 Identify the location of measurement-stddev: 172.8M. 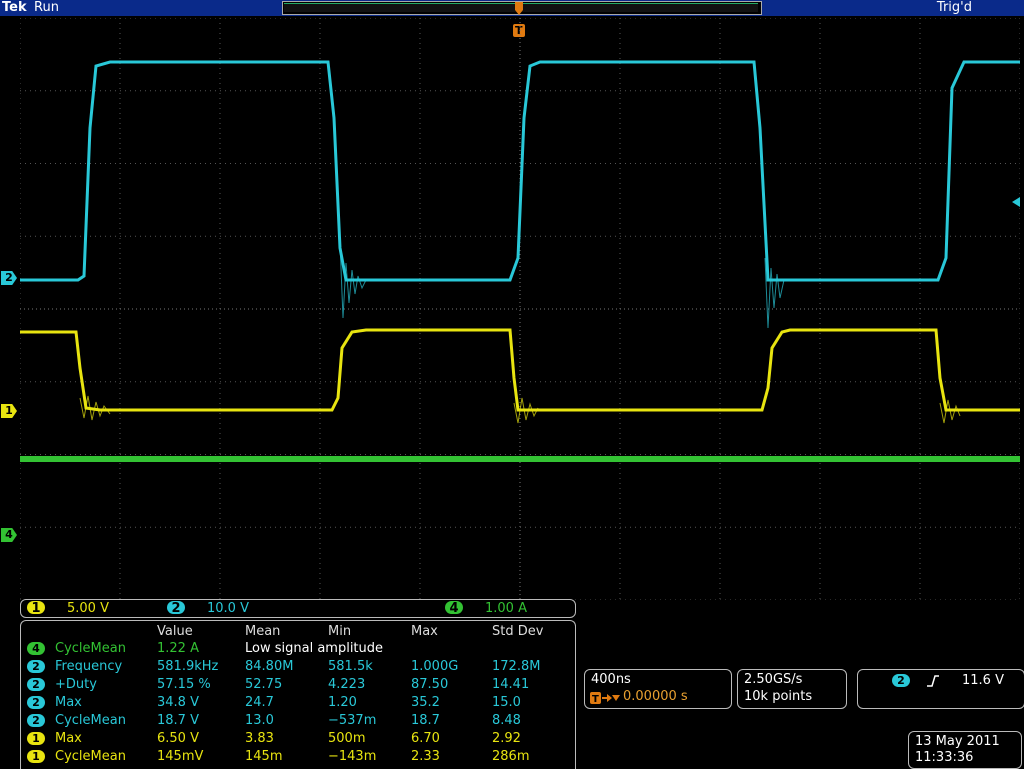
(516, 666).